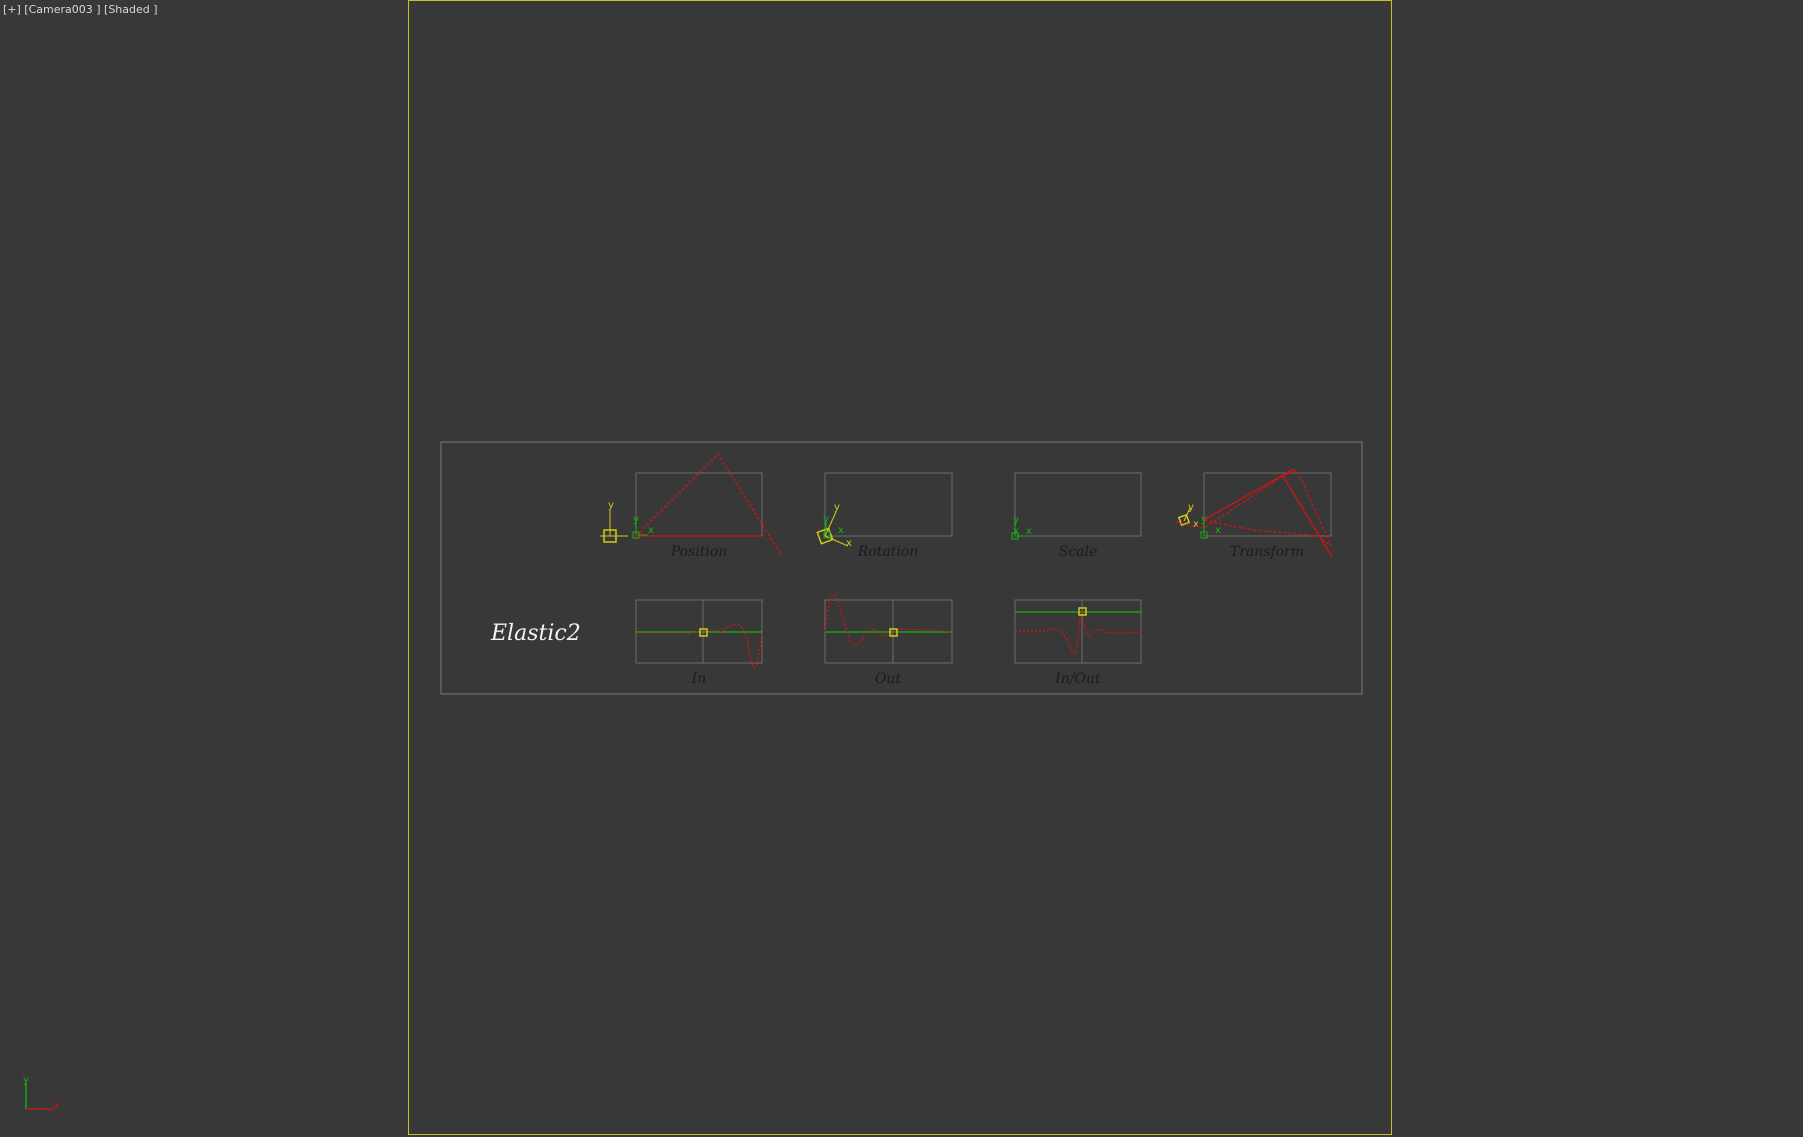  Describe the element at coordinates (535, 633) in the screenshot. I see `board-title: Elastic2` at that location.